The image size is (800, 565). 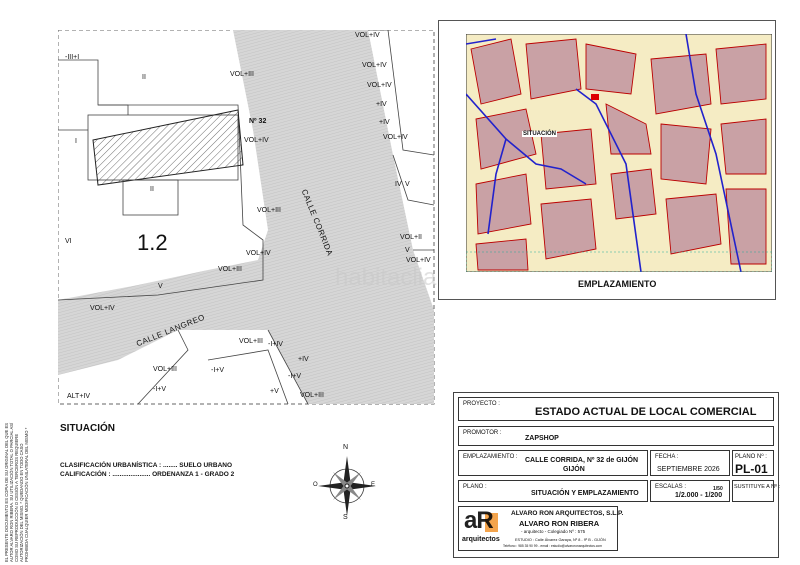 What do you see at coordinates (574, 469) in the screenshot?
I see `emplazamiento-city: GIJÓN` at bounding box center [574, 469].